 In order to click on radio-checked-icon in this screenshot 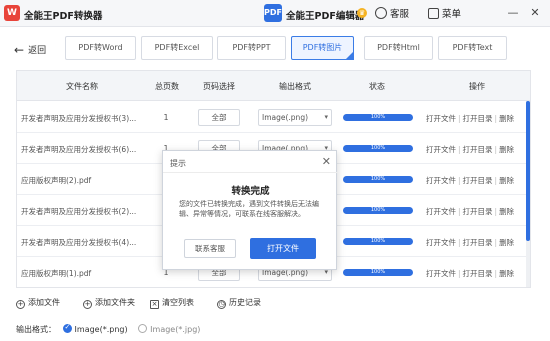, I will do `click(67, 328)`.